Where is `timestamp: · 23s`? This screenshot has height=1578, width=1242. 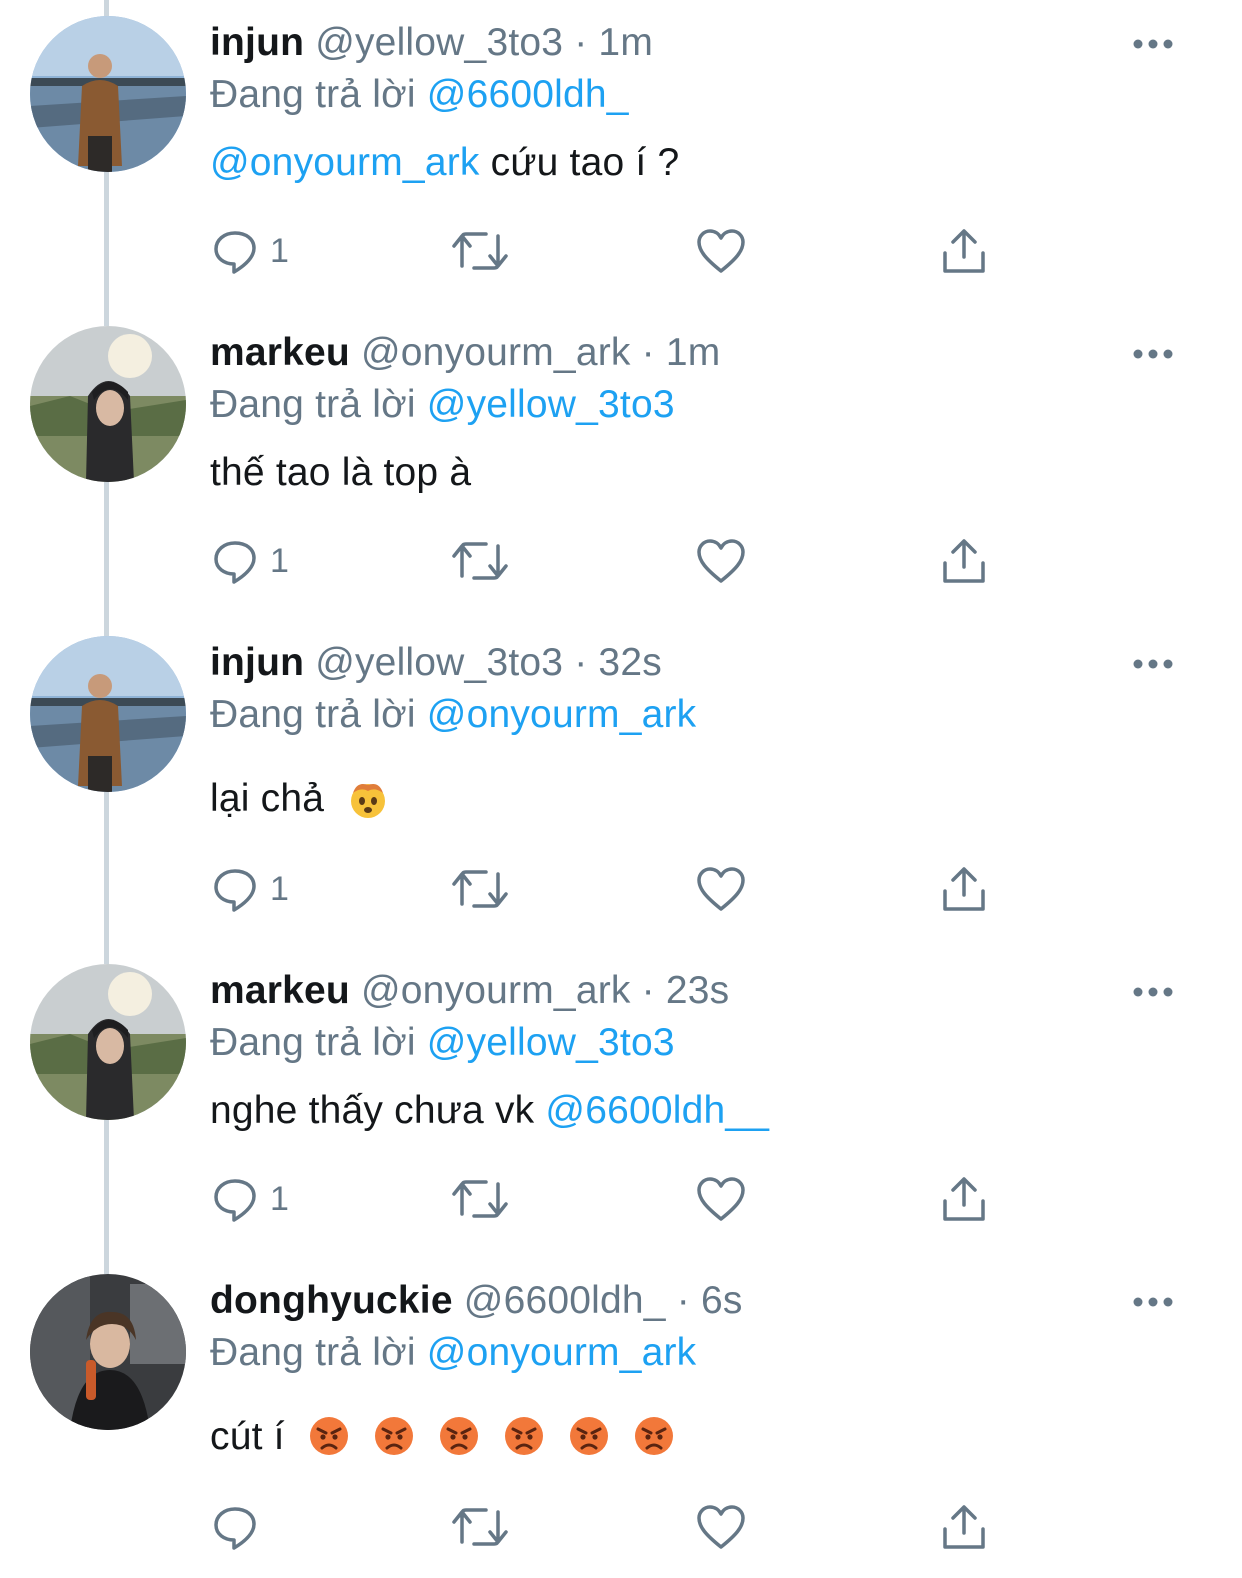 timestamp: · 23s is located at coordinates (686, 990).